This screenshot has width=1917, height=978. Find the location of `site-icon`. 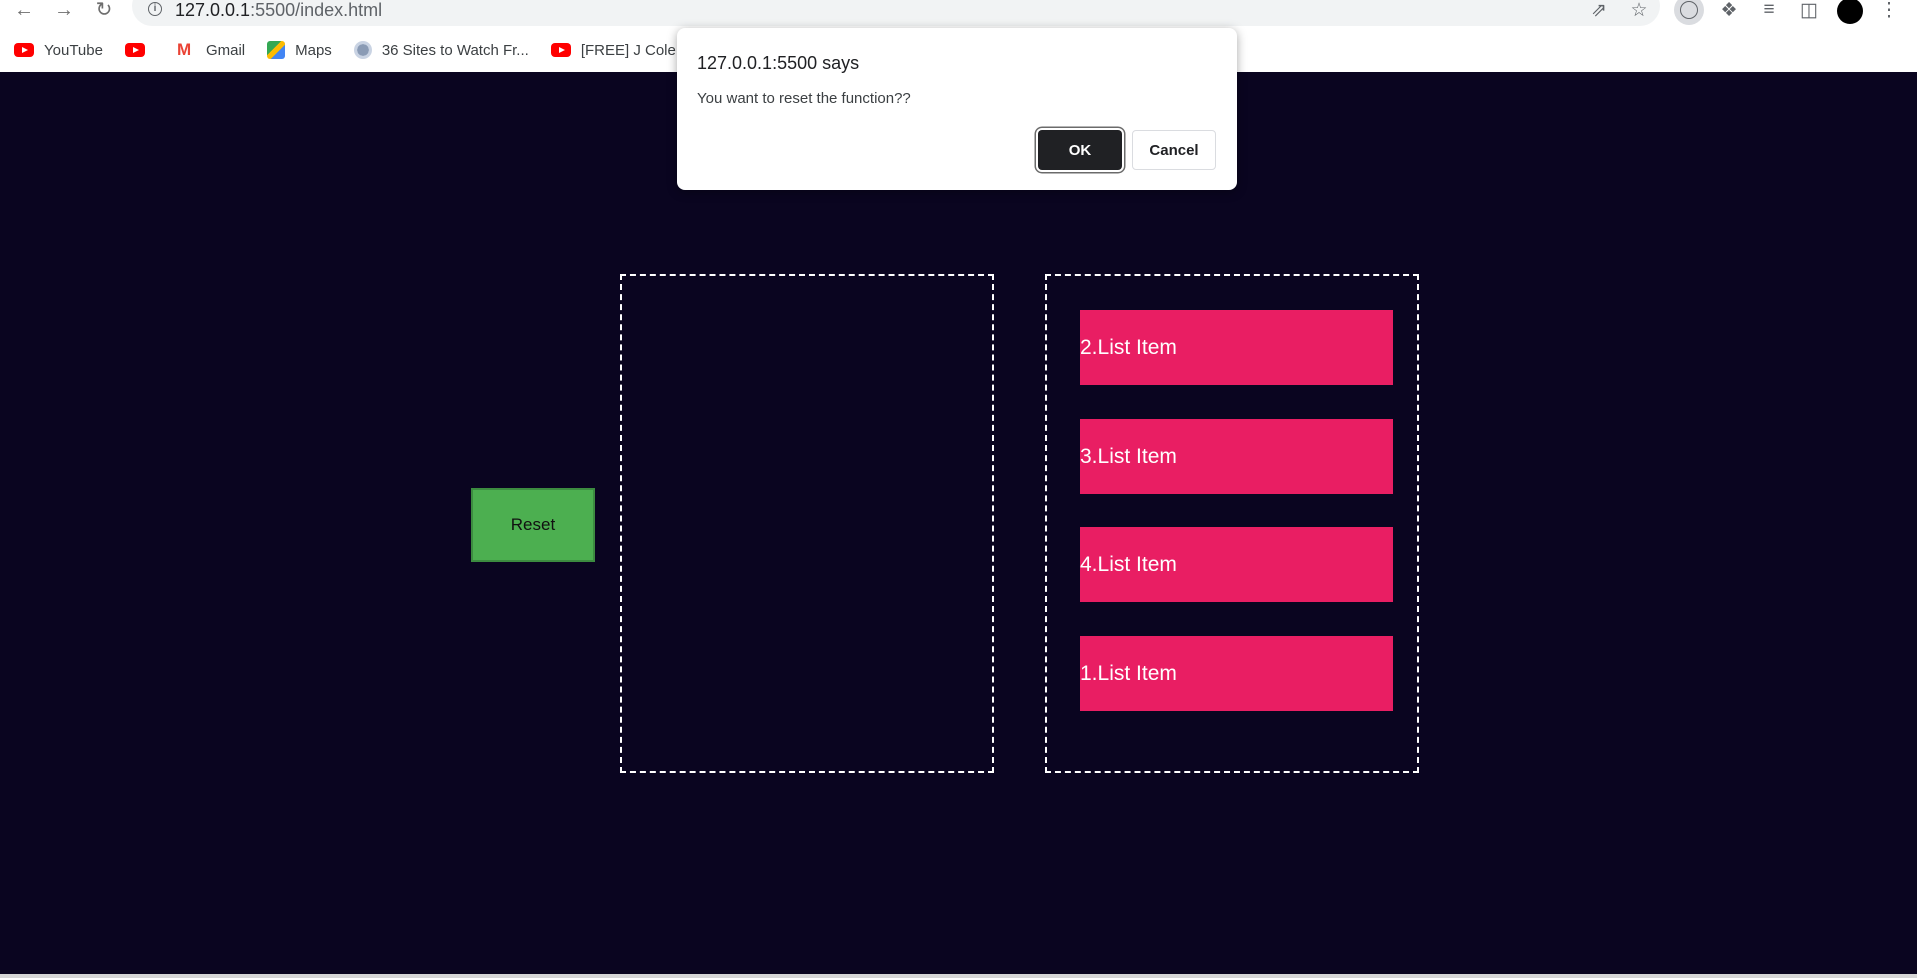

site-icon is located at coordinates (362, 50).